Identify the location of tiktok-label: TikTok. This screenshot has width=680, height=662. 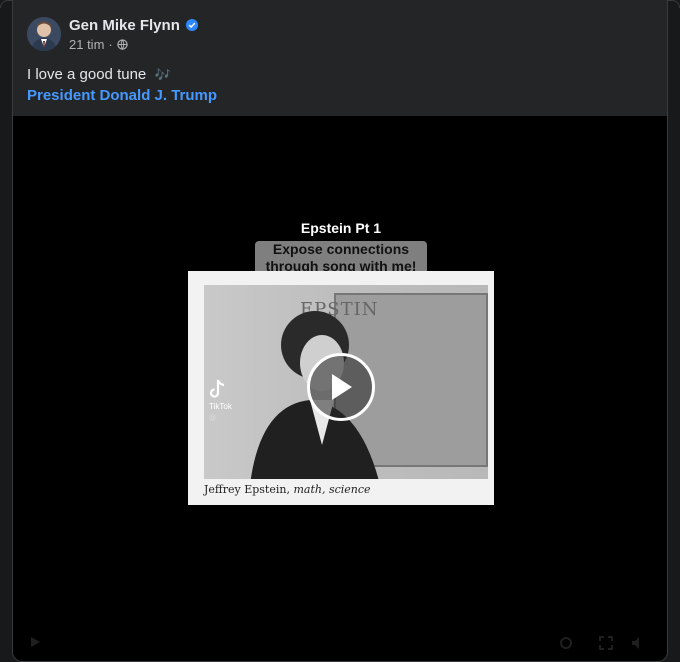
(220, 406).